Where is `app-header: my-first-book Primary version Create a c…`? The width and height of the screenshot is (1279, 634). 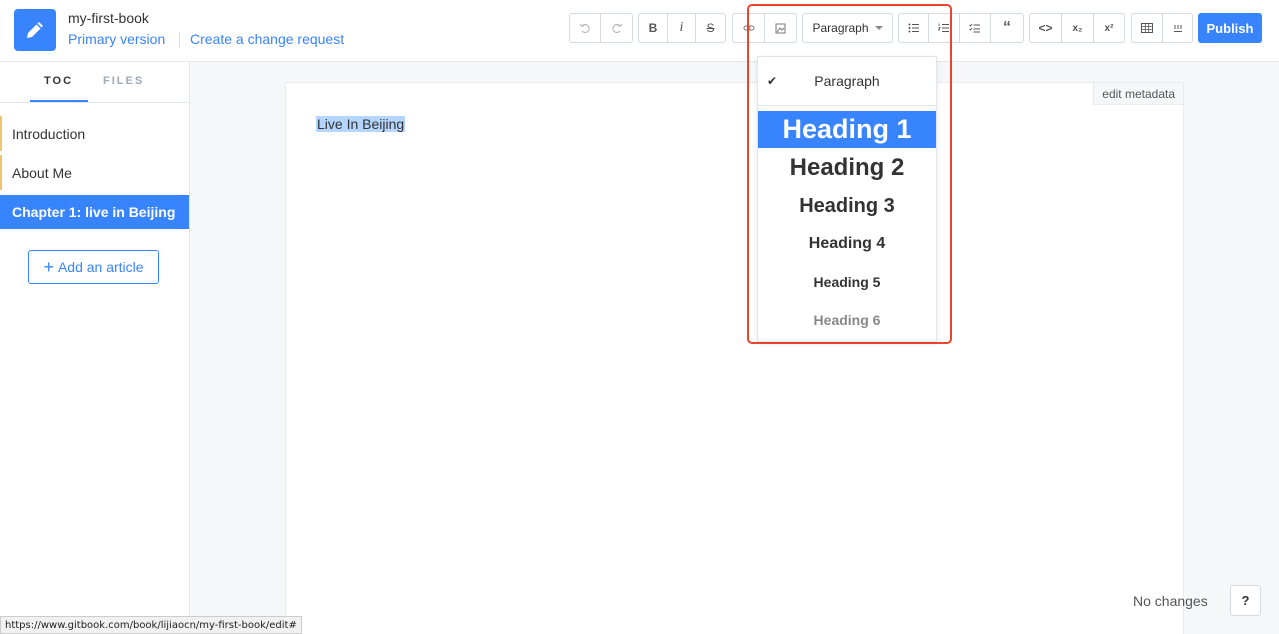 app-header: my-first-book Primary version Create a c… is located at coordinates (639, 31).